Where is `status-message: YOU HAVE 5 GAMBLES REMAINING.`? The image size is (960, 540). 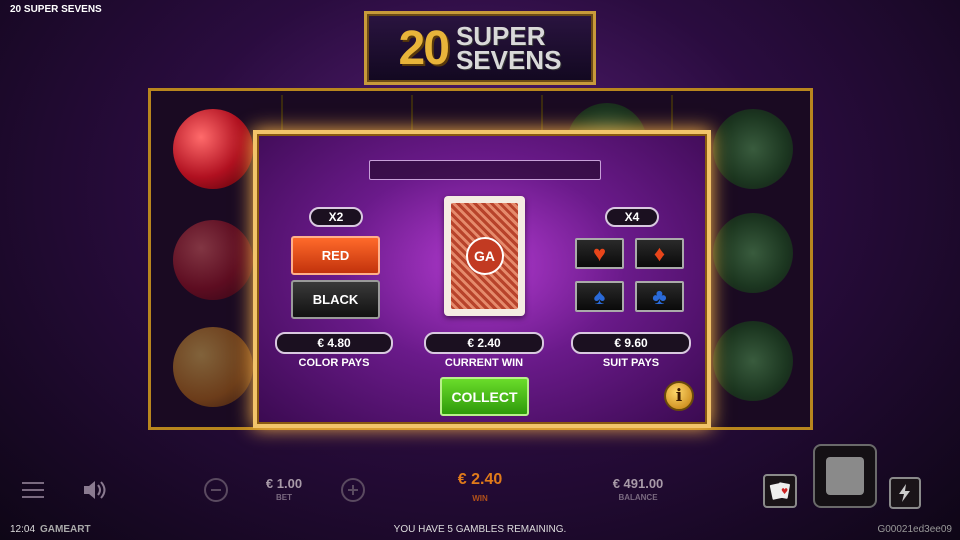 status-message: YOU HAVE 5 GAMBLES REMAINING. is located at coordinates (480, 529).